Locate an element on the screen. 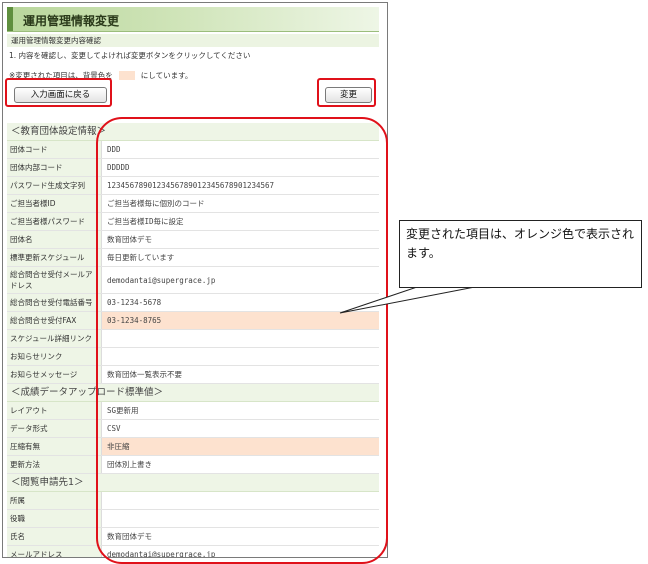 This screenshot has height=564, width=648. callout-box: 変更された項目は、オレンジ色で表示されます。 is located at coordinates (520, 254).